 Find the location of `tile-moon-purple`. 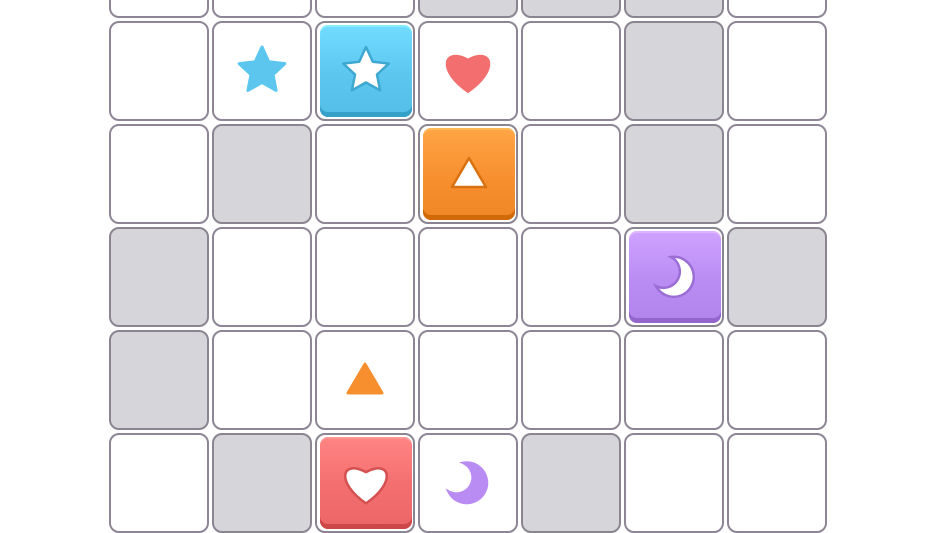

tile-moon-purple is located at coordinates (674, 277).